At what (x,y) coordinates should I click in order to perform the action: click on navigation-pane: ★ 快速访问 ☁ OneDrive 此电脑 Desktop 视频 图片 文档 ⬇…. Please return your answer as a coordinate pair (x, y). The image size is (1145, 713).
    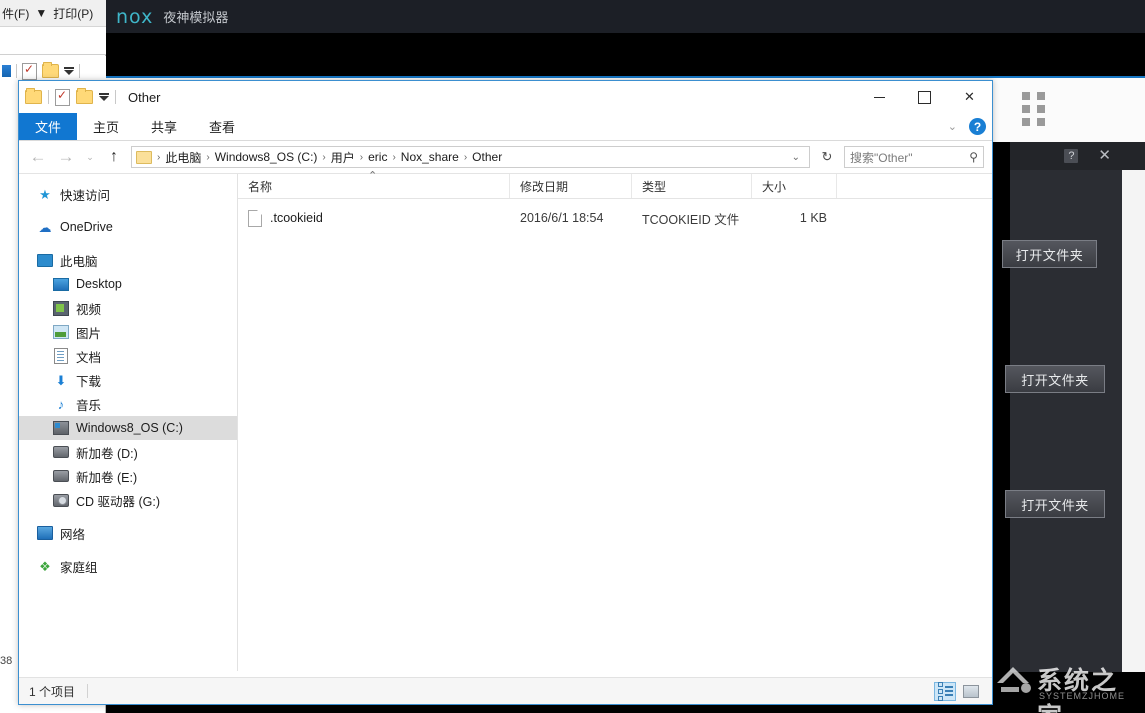
    Looking at the image, I should click on (128, 422).